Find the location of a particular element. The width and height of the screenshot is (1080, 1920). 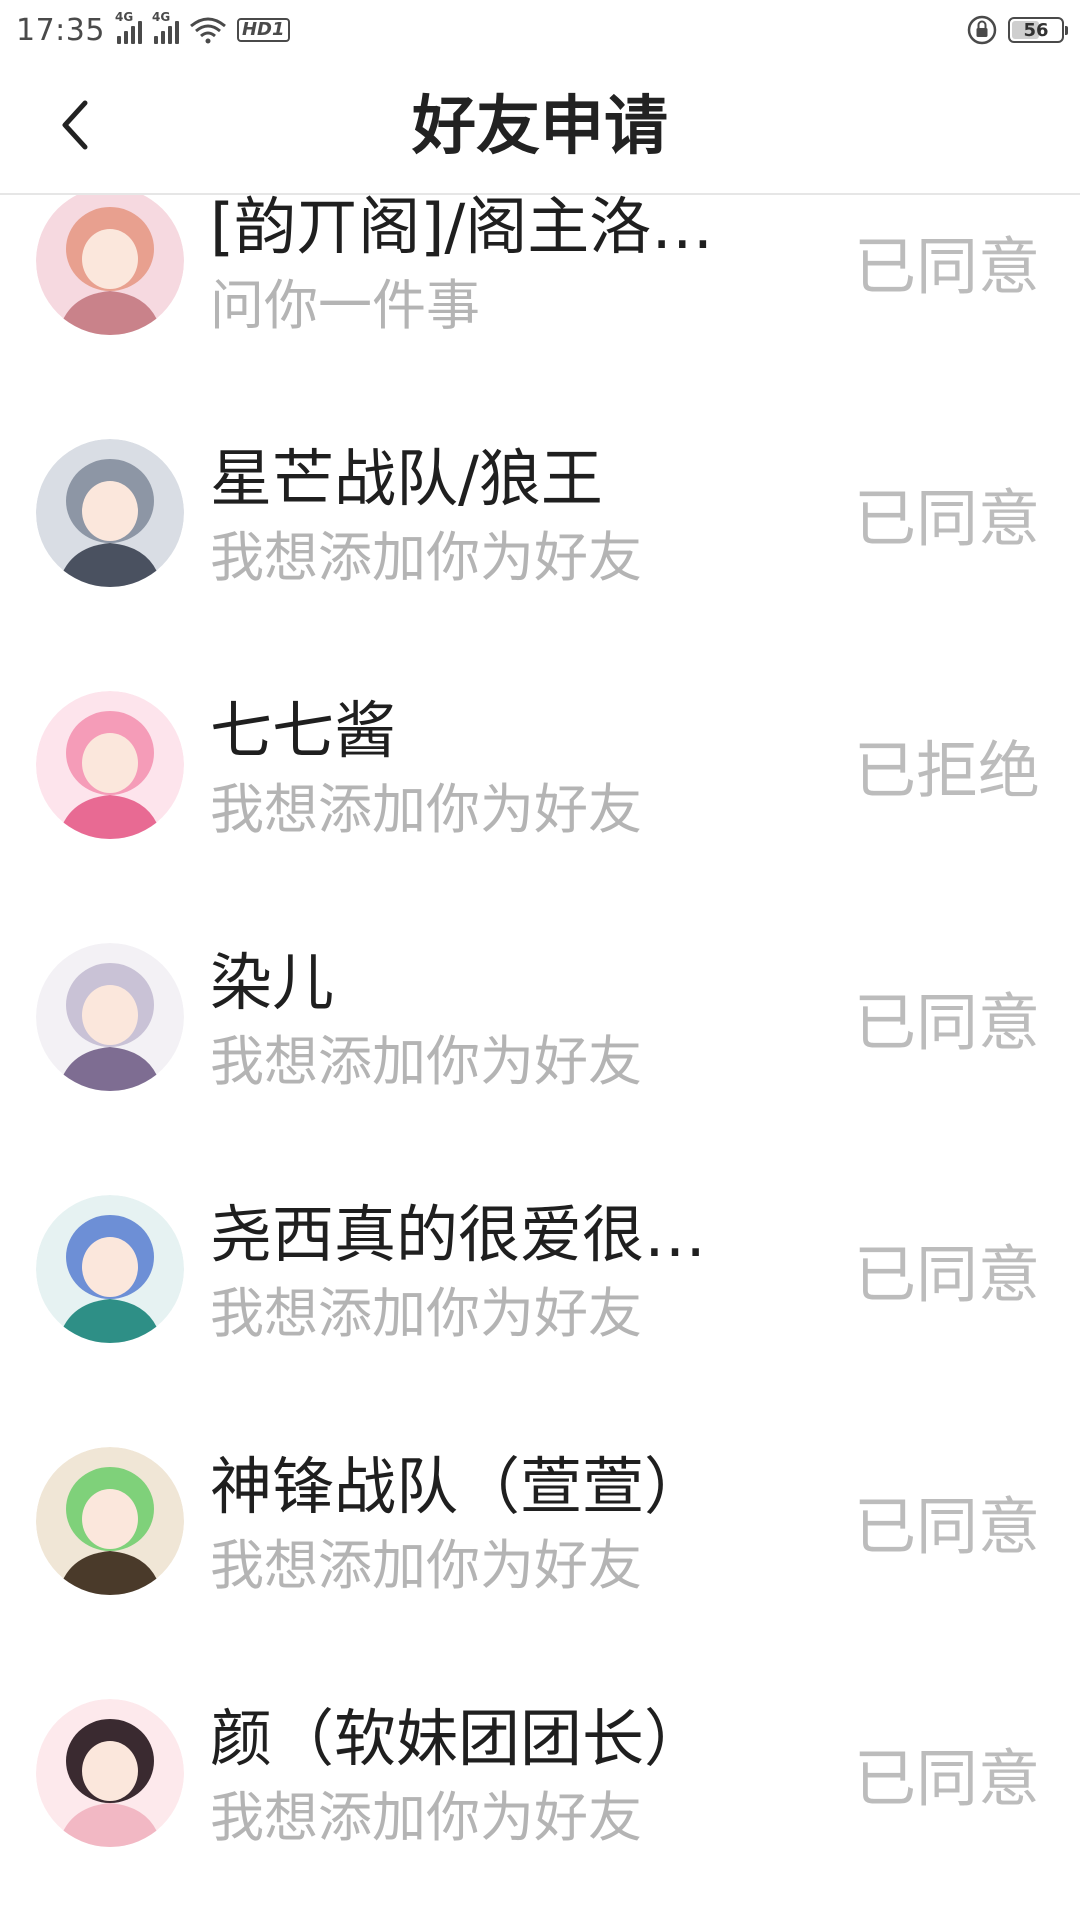

status-bar: 17:35 4G 4G HD1 56 is located at coordinates (540, 30).